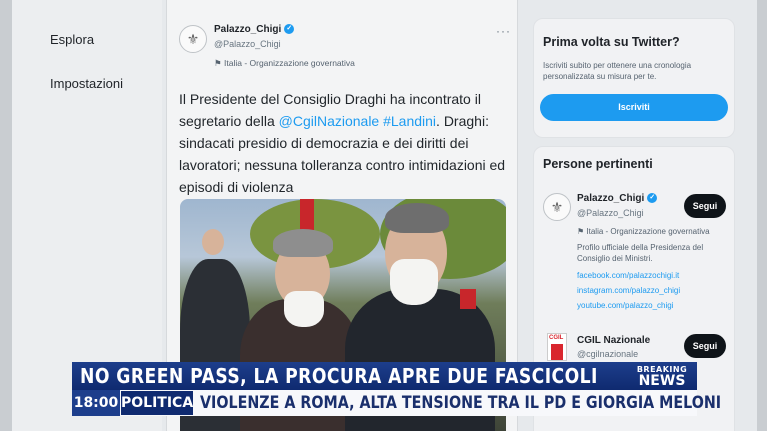 The width and height of the screenshot is (767, 431). What do you see at coordinates (503, 31) in the screenshot?
I see `more-options-icon: ···` at bounding box center [503, 31].